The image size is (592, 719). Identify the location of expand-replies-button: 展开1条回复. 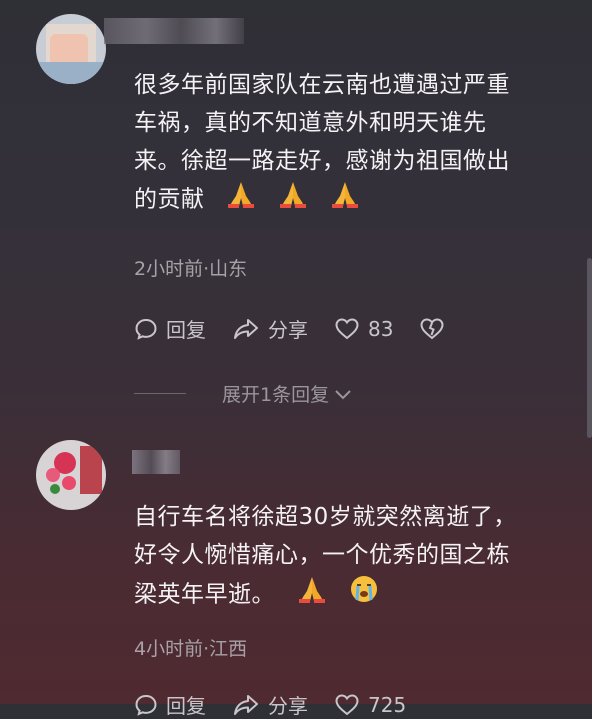
(243, 393).